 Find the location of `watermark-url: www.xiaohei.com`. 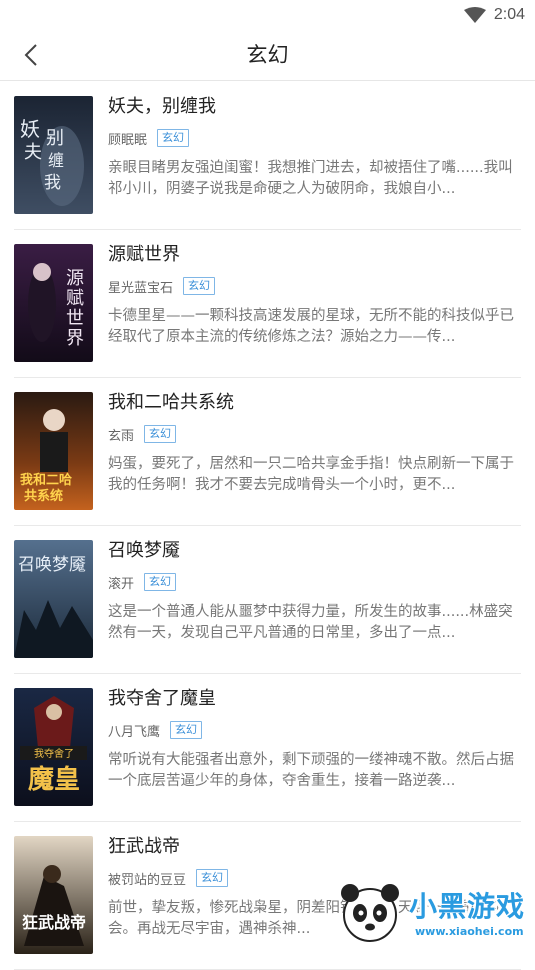

watermark-url: www.xiaohei.com is located at coordinates (469, 931).